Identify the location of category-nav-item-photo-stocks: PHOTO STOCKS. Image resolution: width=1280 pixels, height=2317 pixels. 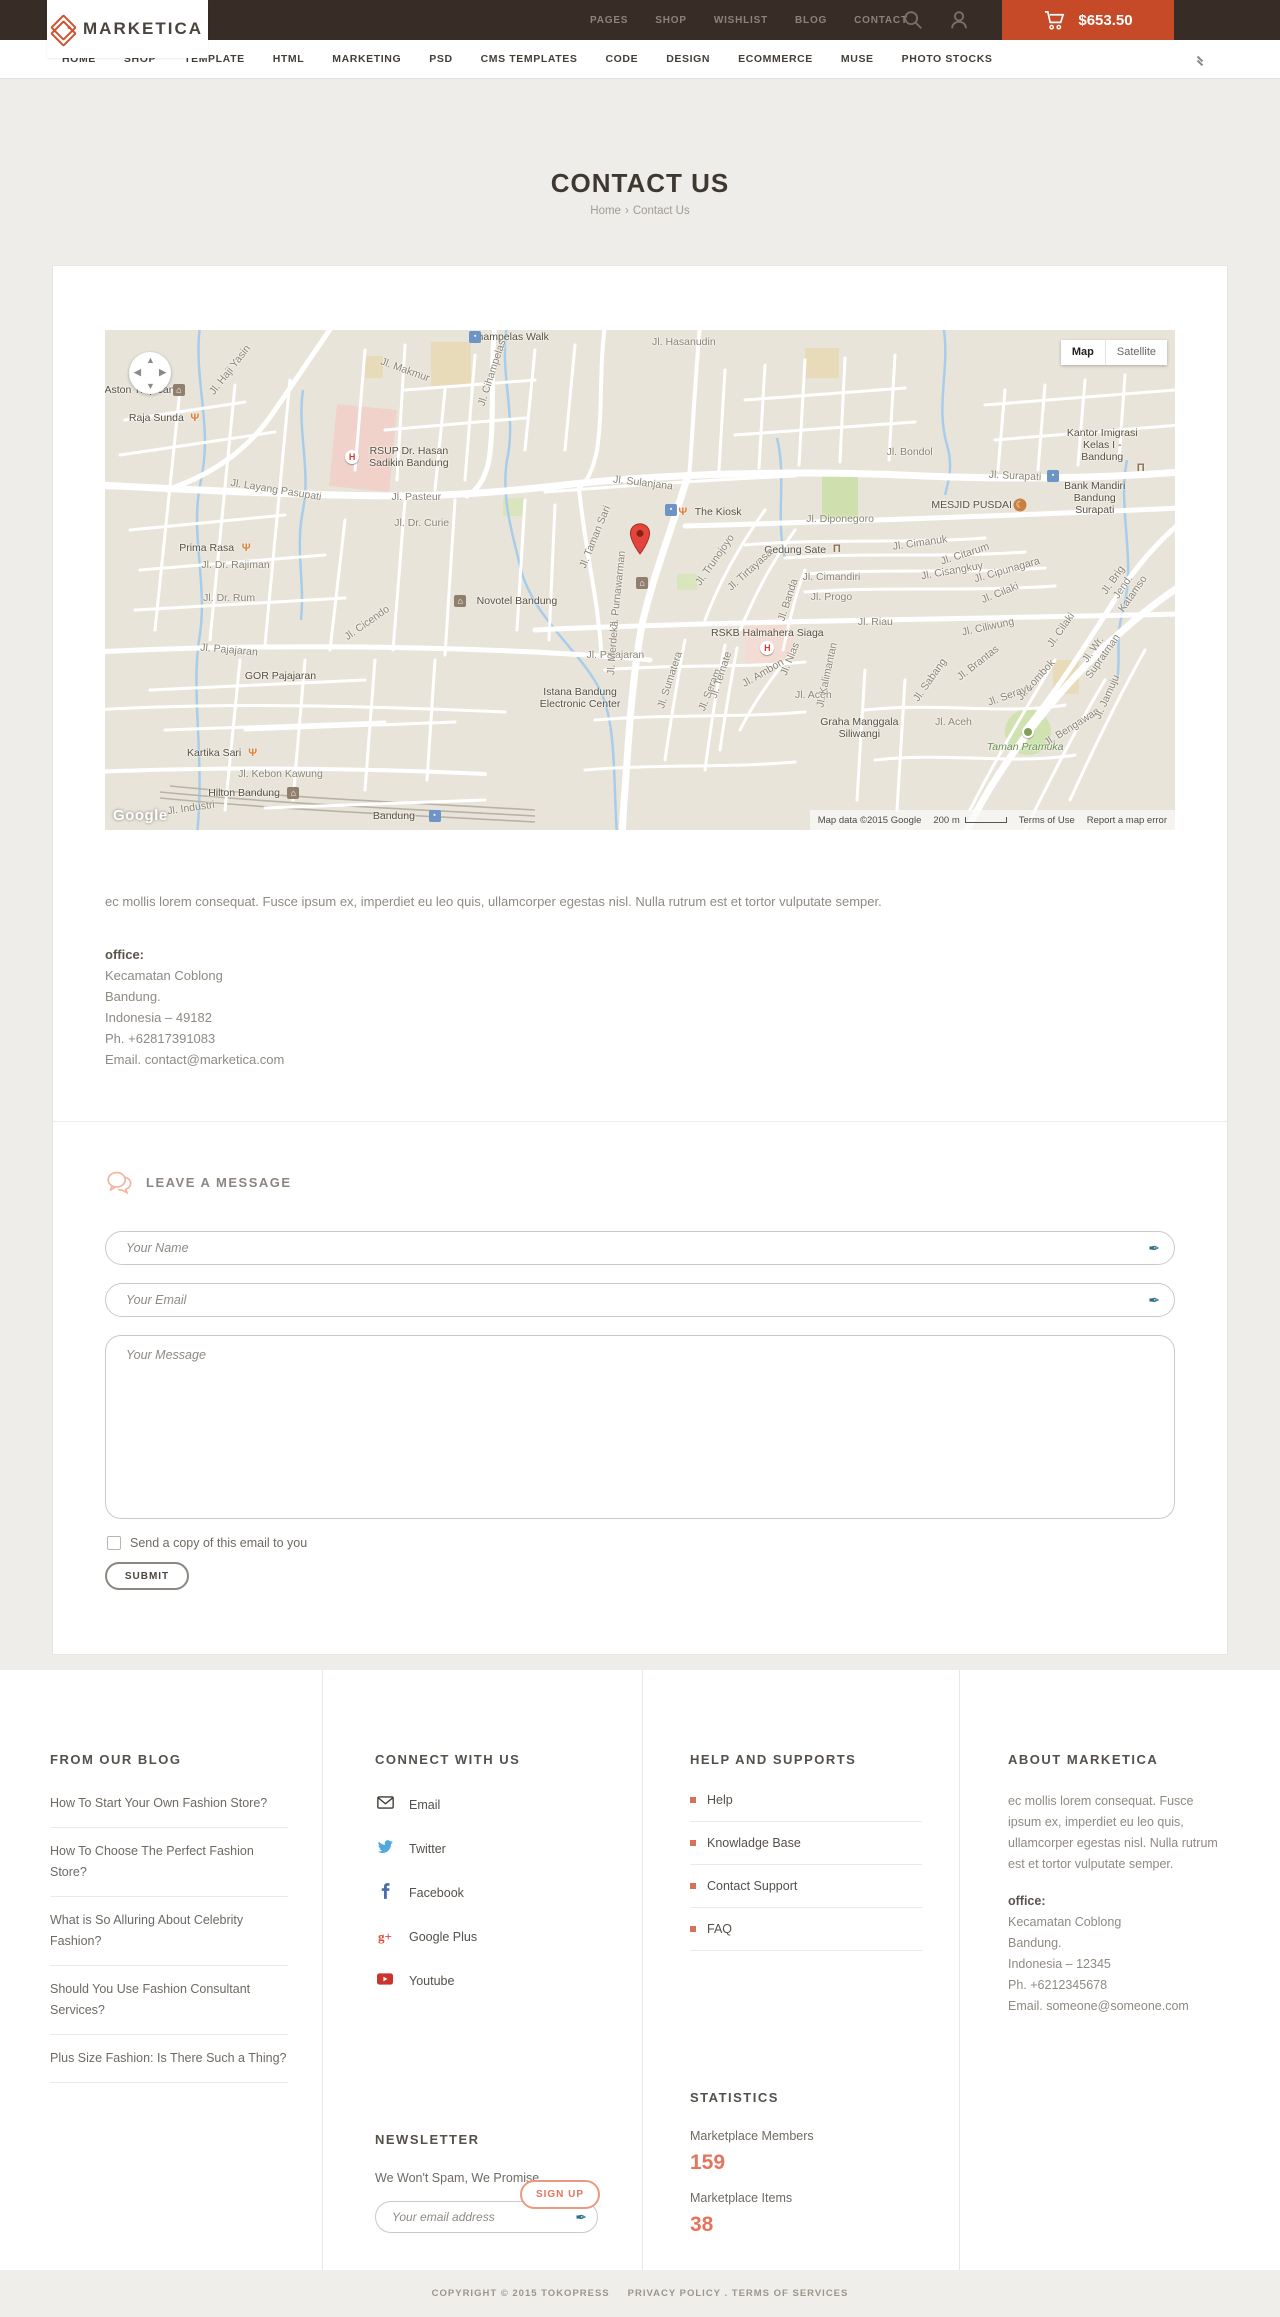
(947, 59).